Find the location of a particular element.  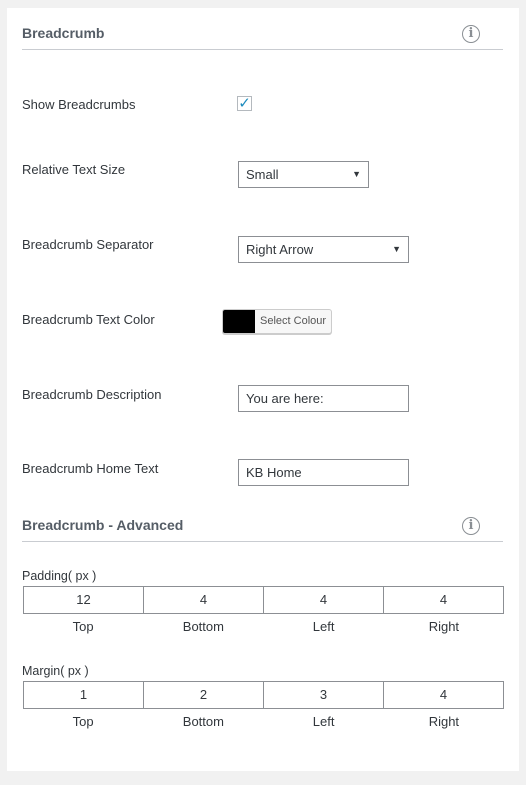

show-breadcrumbs-checkbox: ✓ is located at coordinates (244, 103).